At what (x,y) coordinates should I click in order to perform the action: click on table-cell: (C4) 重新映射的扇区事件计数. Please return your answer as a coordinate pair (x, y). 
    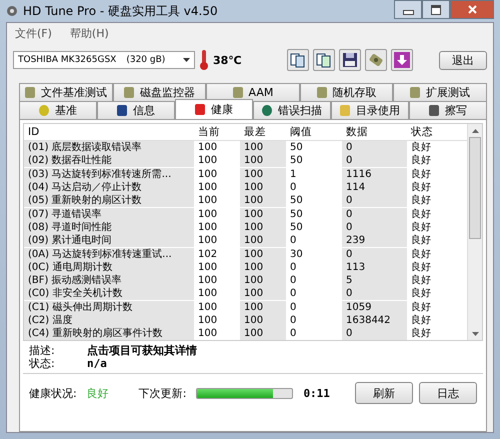
    Looking at the image, I should click on (109, 333).